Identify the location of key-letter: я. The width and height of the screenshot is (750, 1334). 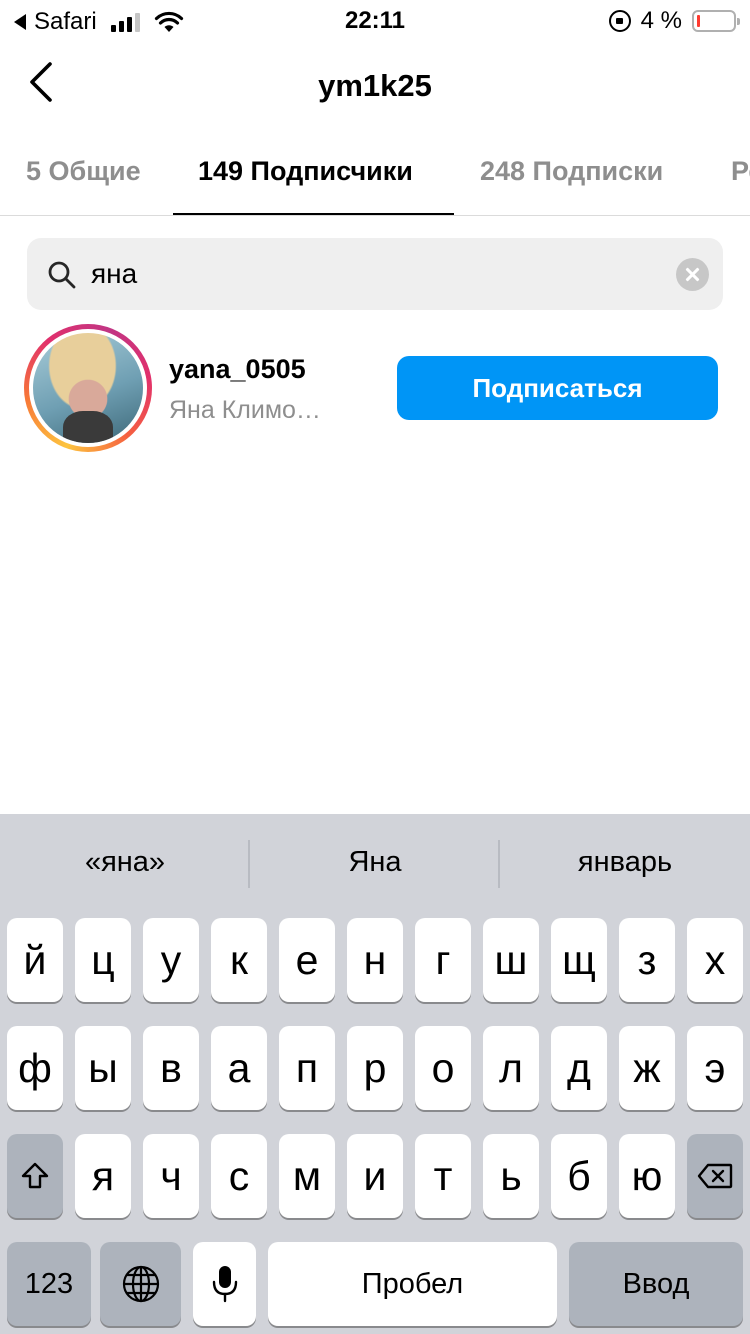
(103, 1176).